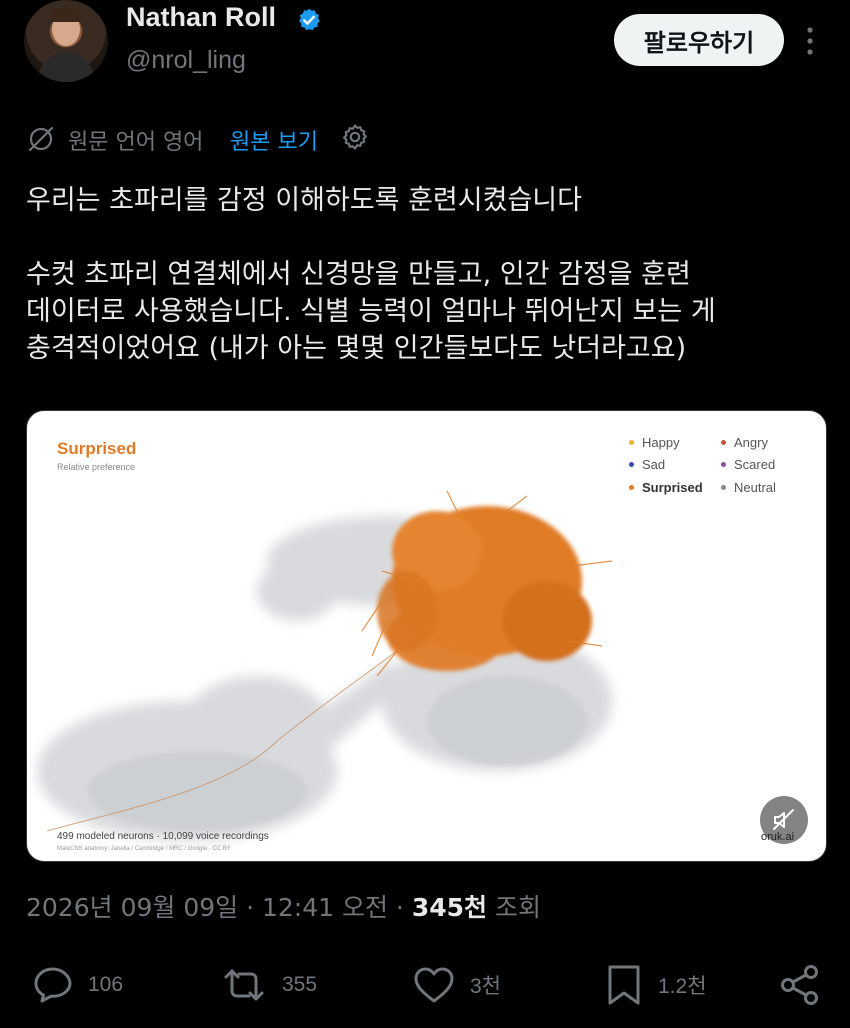 The height and width of the screenshot is (1028, 850). I want to click on heart-icon, so click(434, 985).